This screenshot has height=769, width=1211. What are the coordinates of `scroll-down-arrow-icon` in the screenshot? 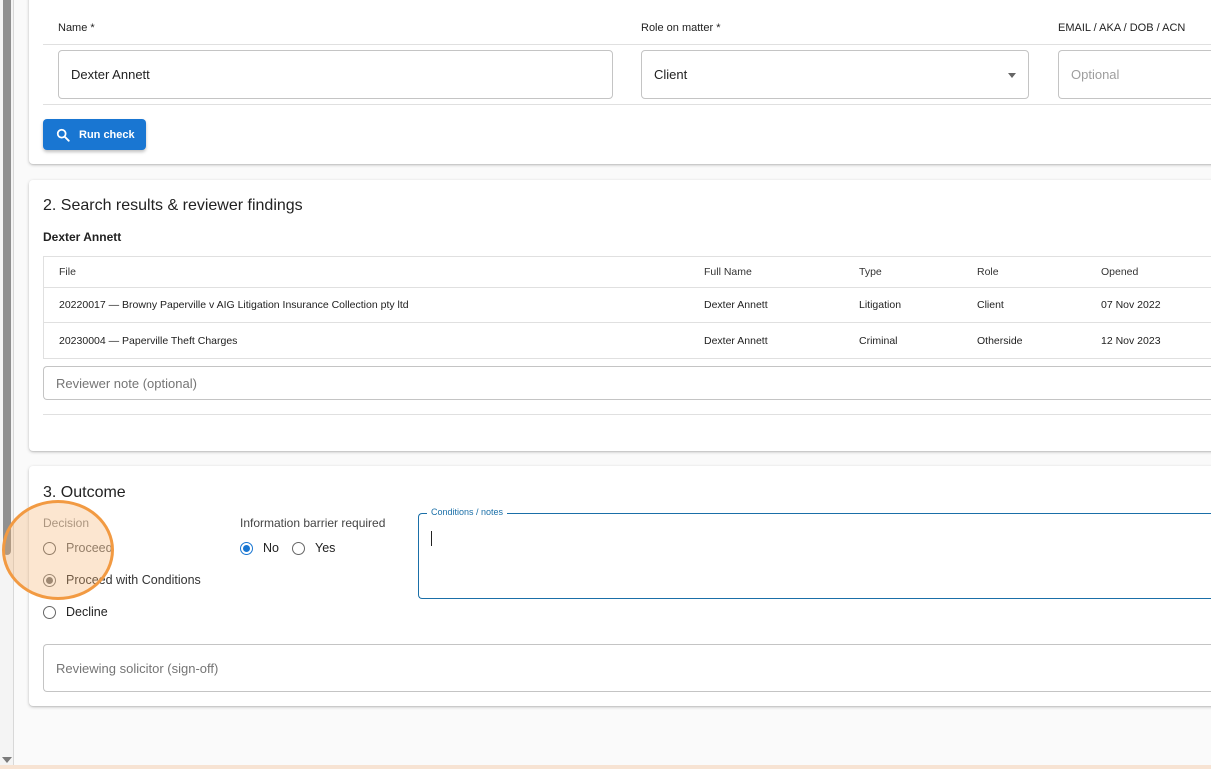 It's located at (7, 760).